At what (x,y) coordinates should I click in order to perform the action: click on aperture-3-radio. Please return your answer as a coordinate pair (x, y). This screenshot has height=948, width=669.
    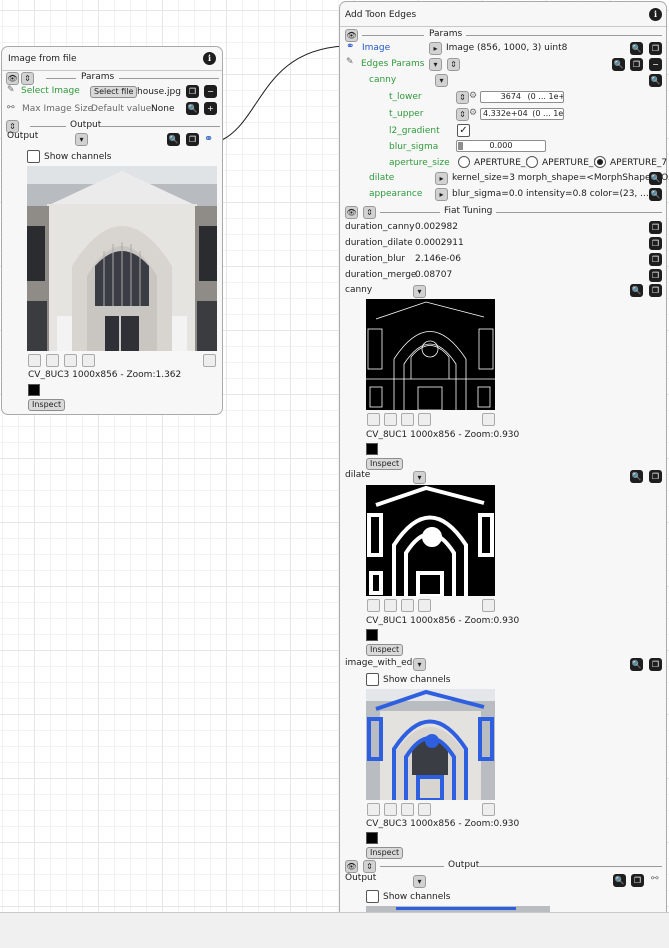
    Looking at the image, I should click on (464, 162).